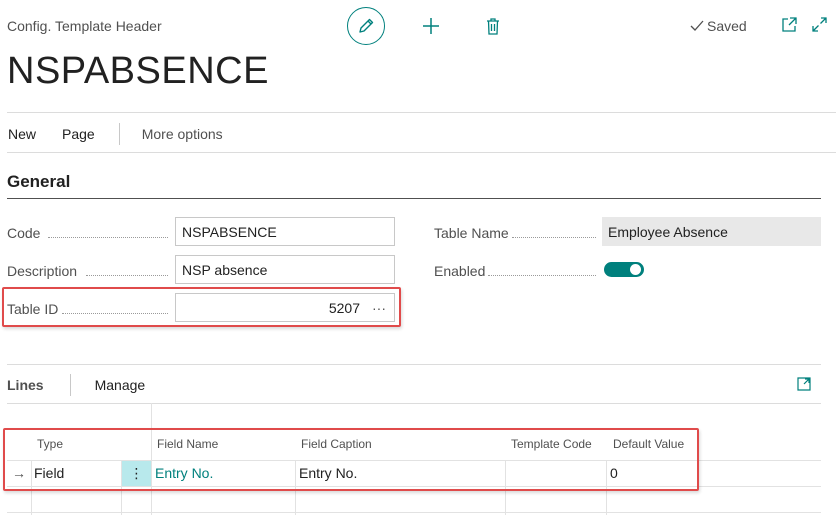 The width and height of the screenshot is (836, 518). I want to click on action-separator, so click(119, 134).